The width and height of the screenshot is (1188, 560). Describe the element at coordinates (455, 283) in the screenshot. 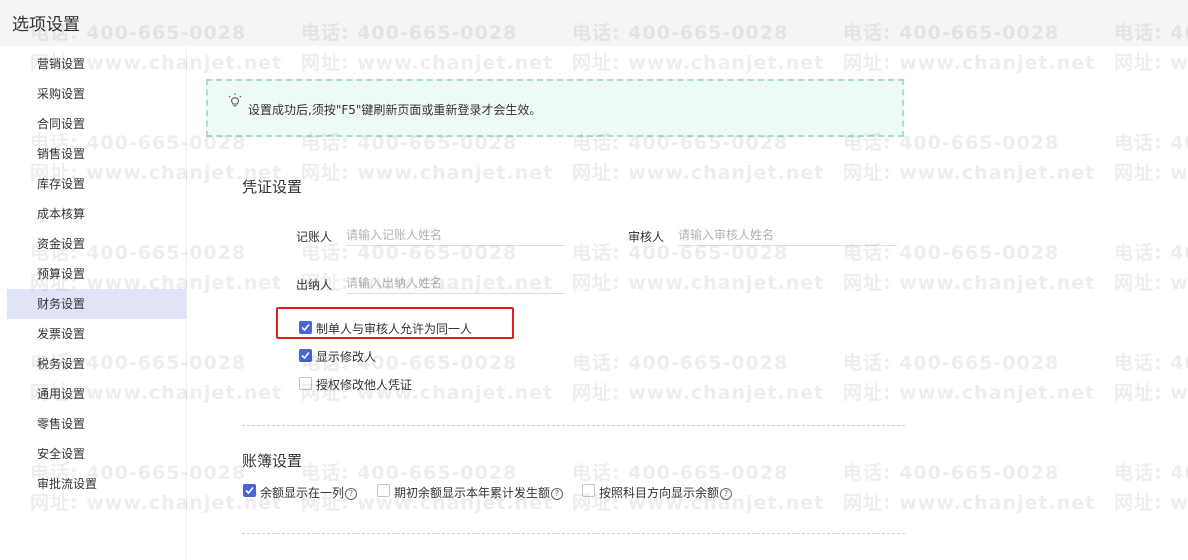

I see `cashier-input` at that location.